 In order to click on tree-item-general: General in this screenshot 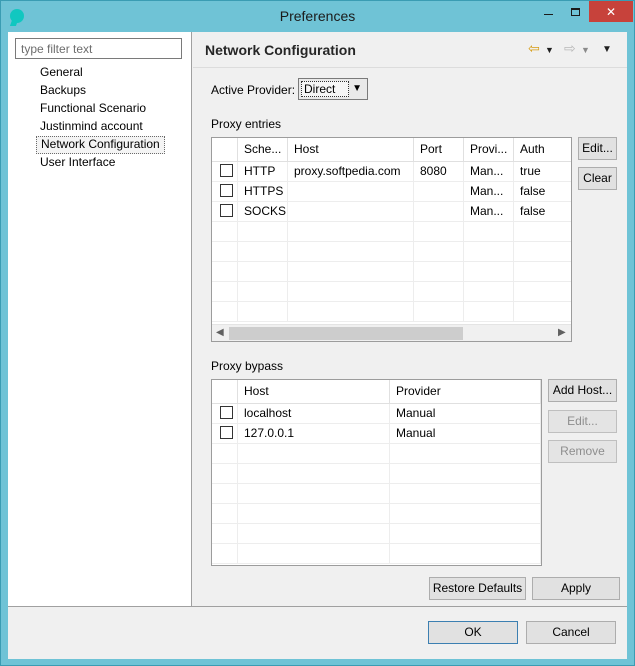, I will do `click(100, 73)`.